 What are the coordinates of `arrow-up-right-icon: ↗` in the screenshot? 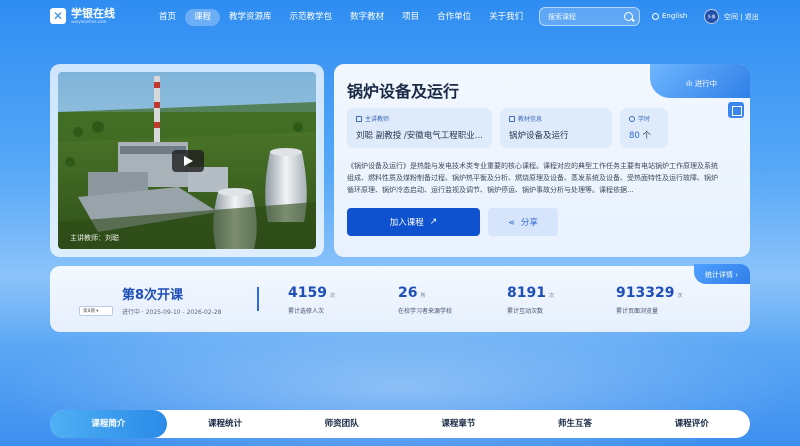 It's located at (433, 222).